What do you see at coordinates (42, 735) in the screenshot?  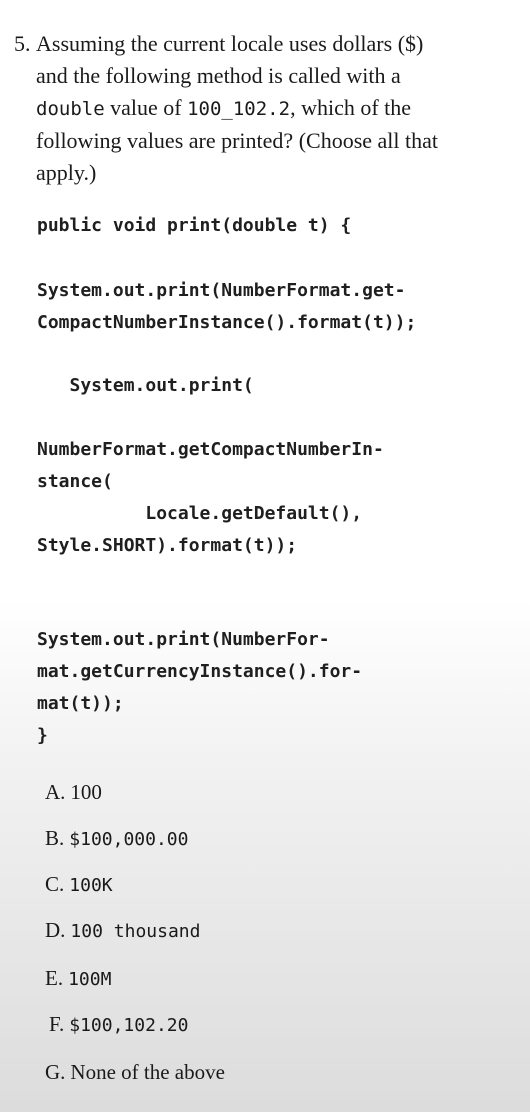 I see `code-closing-brace: }` at bounding box center [42, 735].